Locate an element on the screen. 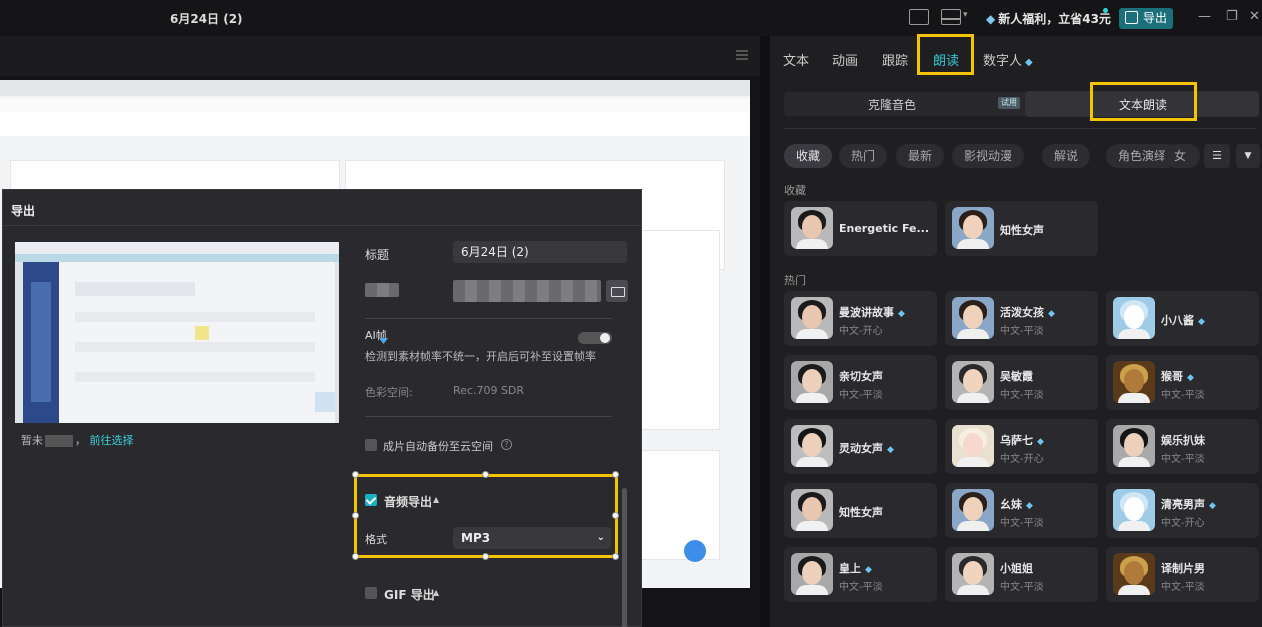 The height and width of the screenshot is (627, 1262). hot-voice-card: 小姐姐中文-平淡 is located at coordinates (1021, 574).